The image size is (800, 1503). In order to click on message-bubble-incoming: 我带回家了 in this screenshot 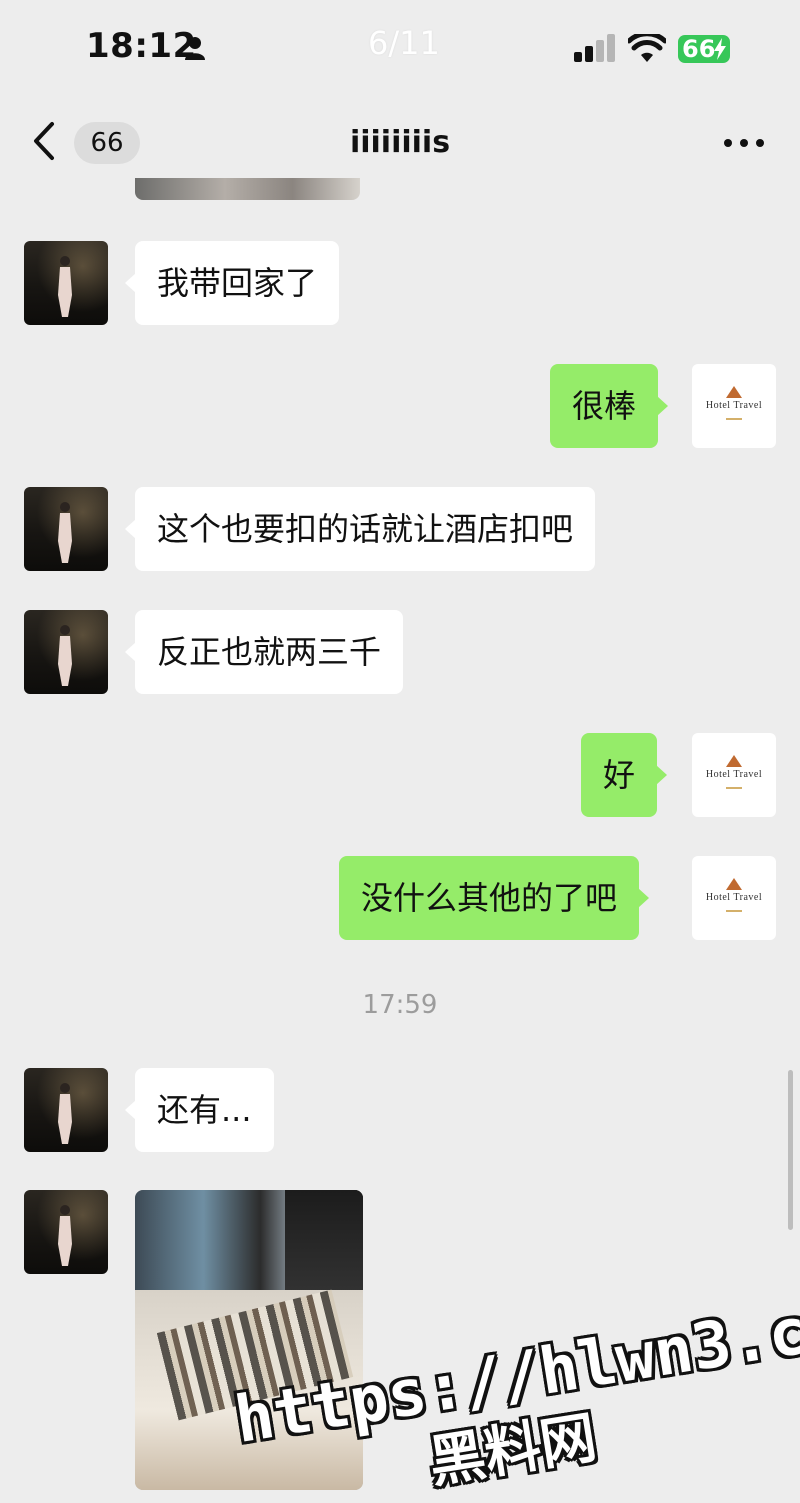, I will do `click(232, 283)`.